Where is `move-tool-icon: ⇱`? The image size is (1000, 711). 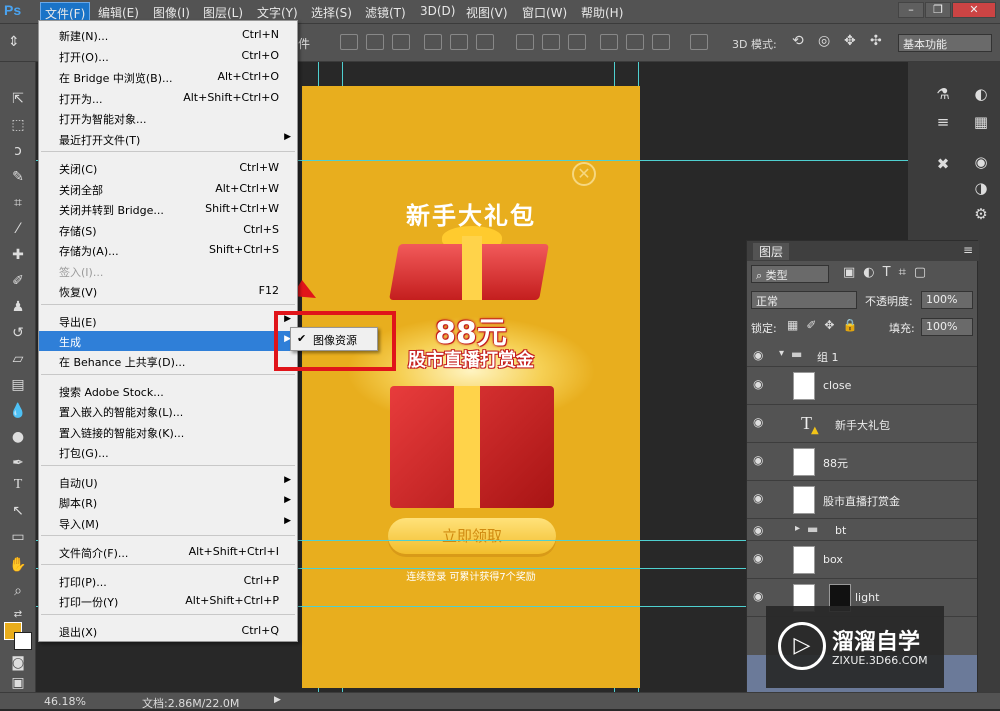 move-tool-icon: ⇱ is located at coordinates (18, 99).